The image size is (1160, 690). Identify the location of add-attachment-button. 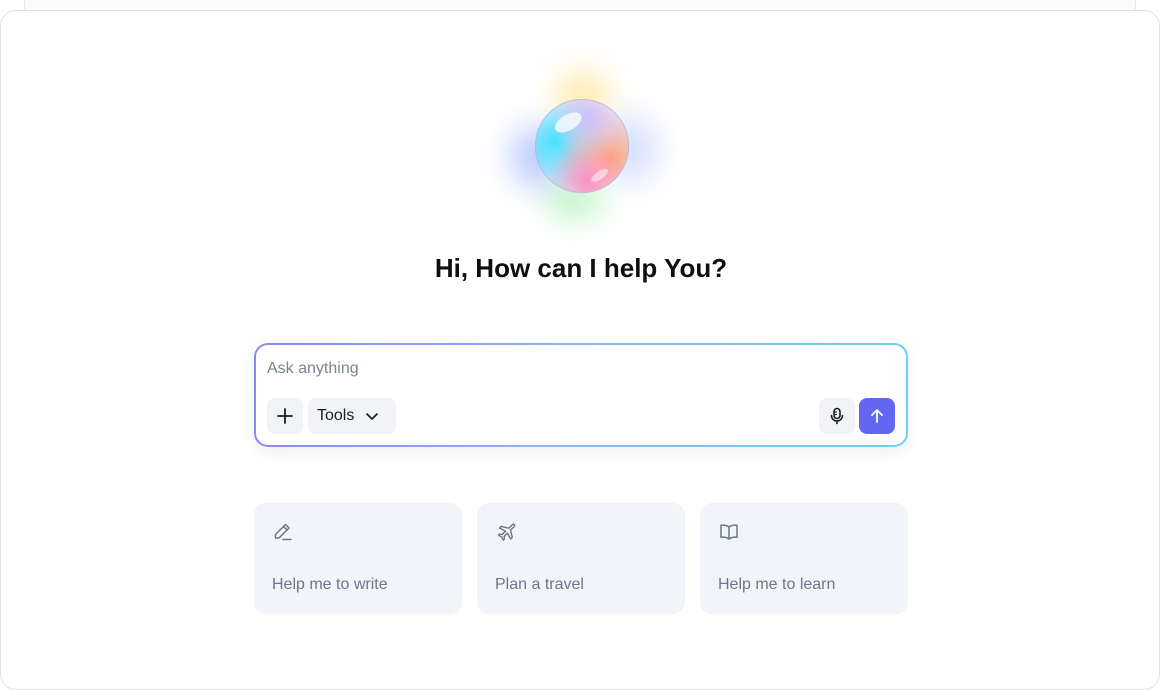
(285, 416).